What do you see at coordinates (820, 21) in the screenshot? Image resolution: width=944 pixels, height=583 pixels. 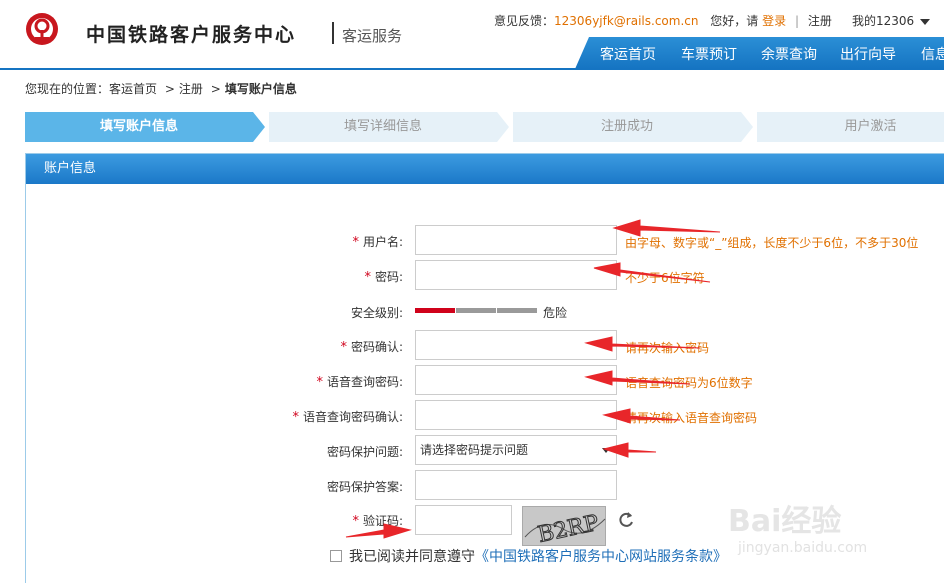 I see `register-link: 注册` at bounding box center [820, 21].